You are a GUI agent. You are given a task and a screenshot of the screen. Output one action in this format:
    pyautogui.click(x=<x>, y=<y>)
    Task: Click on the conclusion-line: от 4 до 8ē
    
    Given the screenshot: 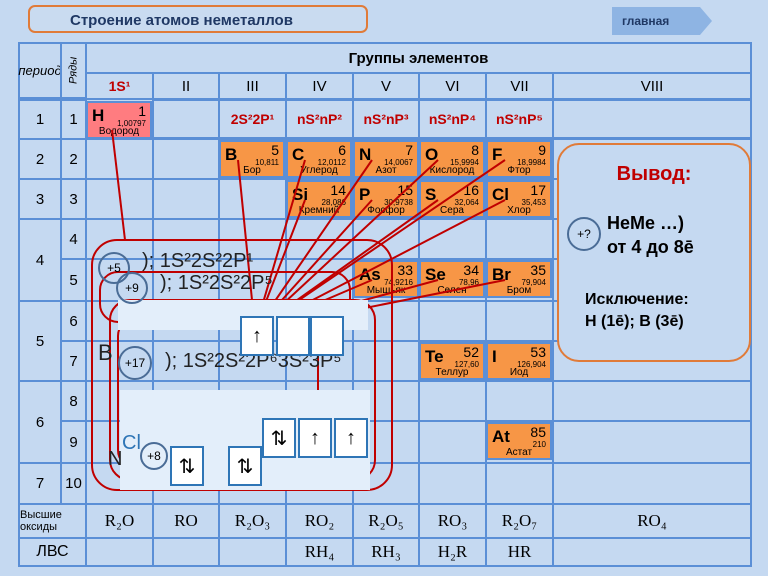 What is the action you would take?
    pyautogui.click(x=650, y=247)
    